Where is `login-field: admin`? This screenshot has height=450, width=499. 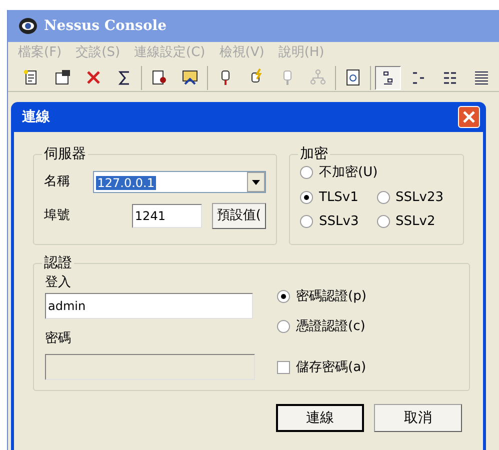 login-field: admin is located at coordinates (149, 305).